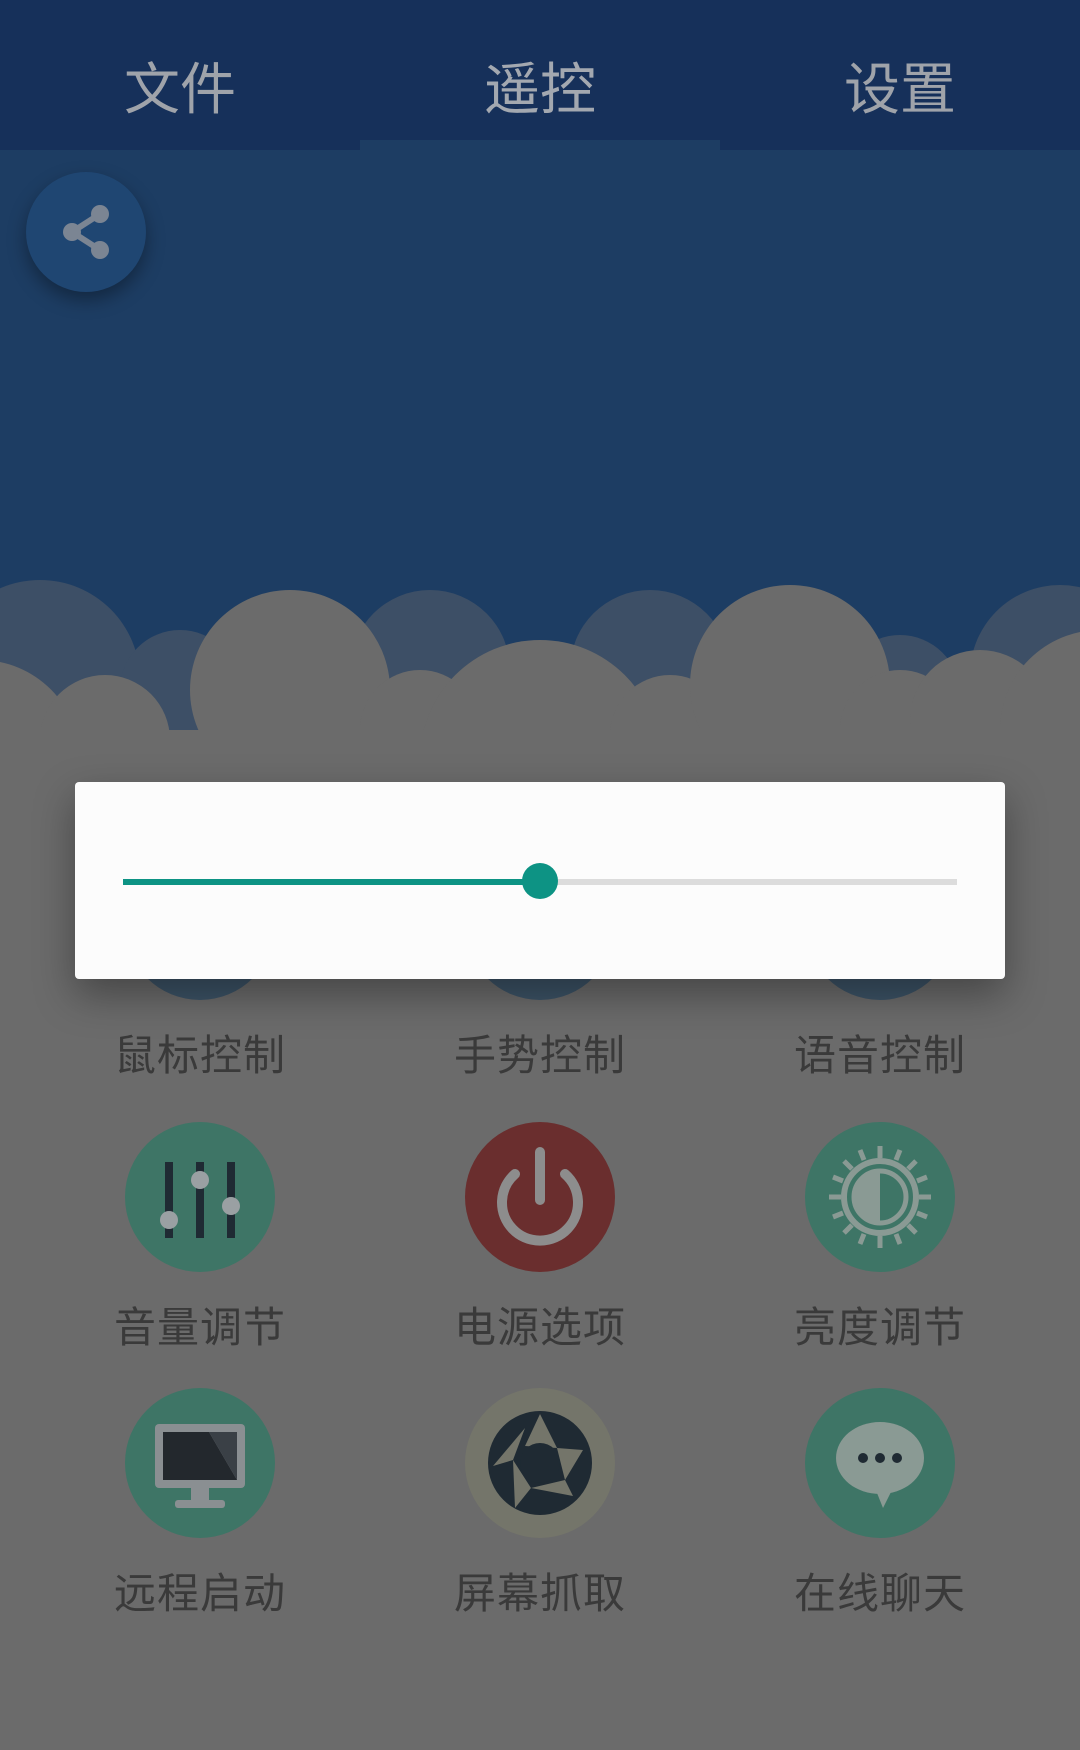 This screenshot has height=1750, width=1080. I want to click on grid-item-label: 远程启动, so click(199, 1593).